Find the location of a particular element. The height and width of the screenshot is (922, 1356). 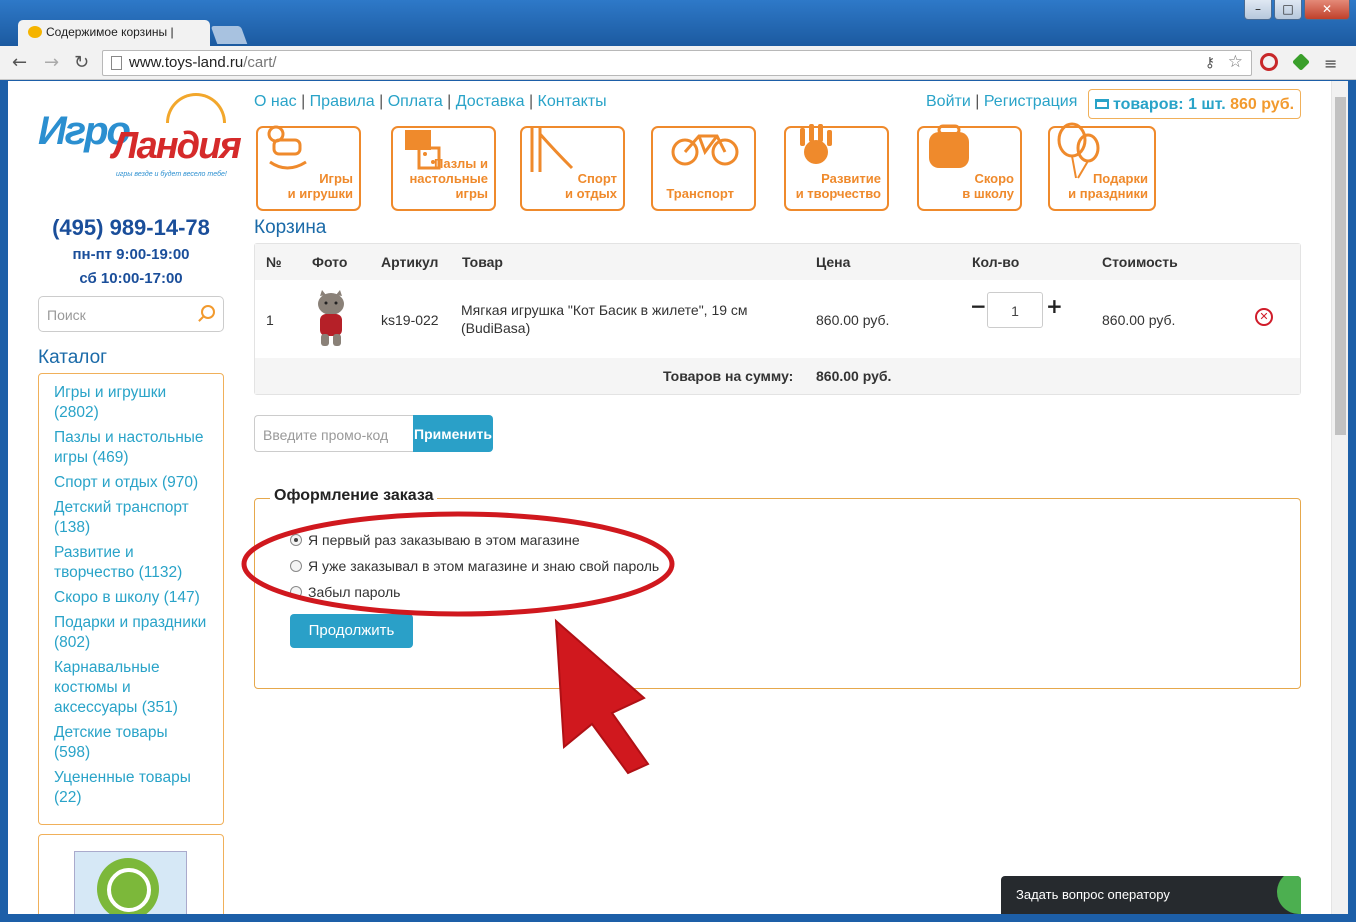

new-tab-button is located at coordinates (229, 35).